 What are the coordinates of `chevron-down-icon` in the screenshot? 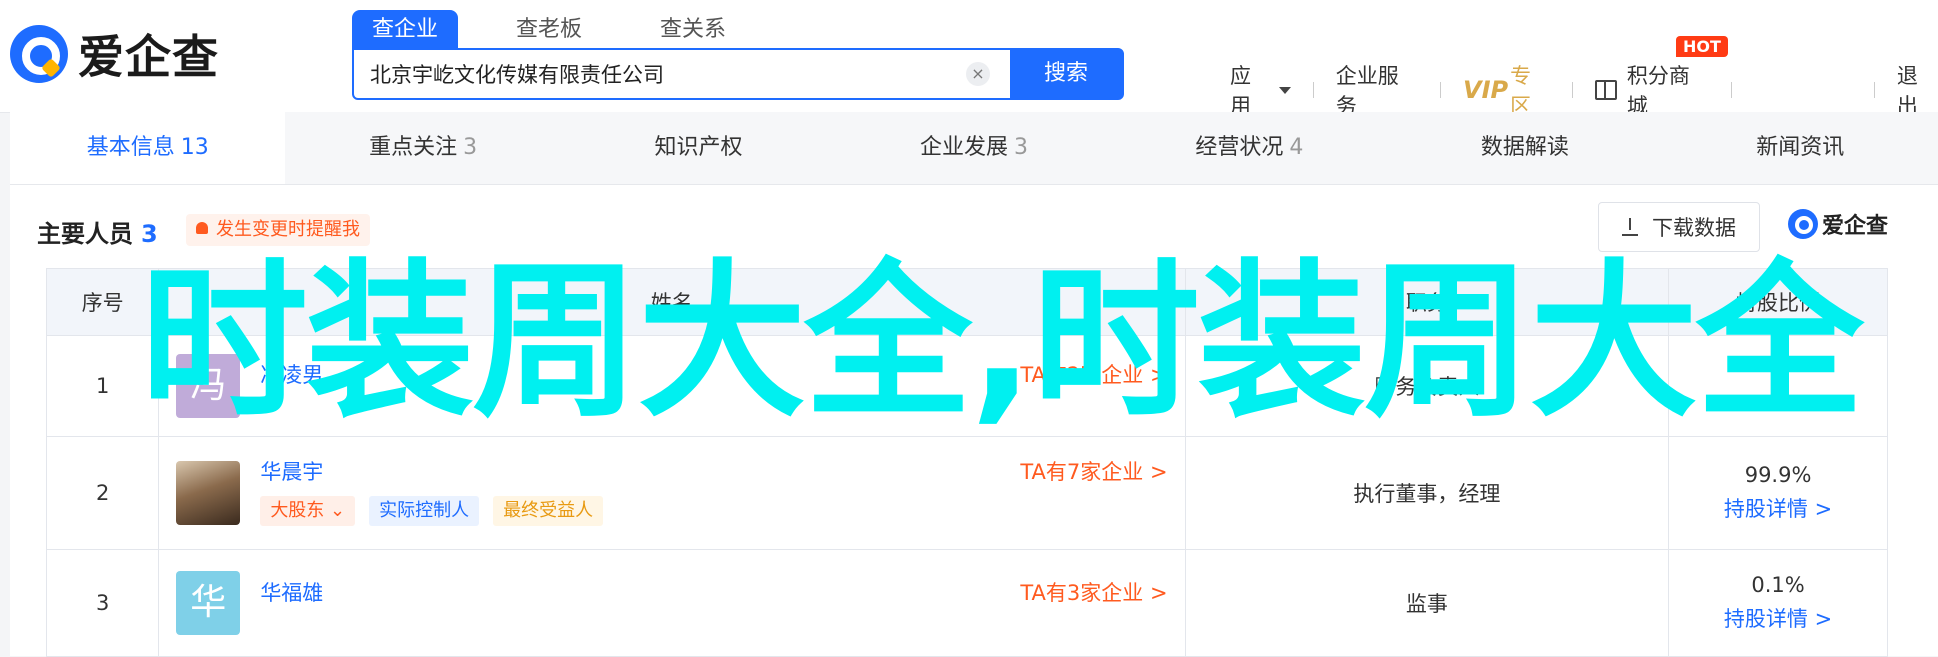 It's located at (1284, 90).